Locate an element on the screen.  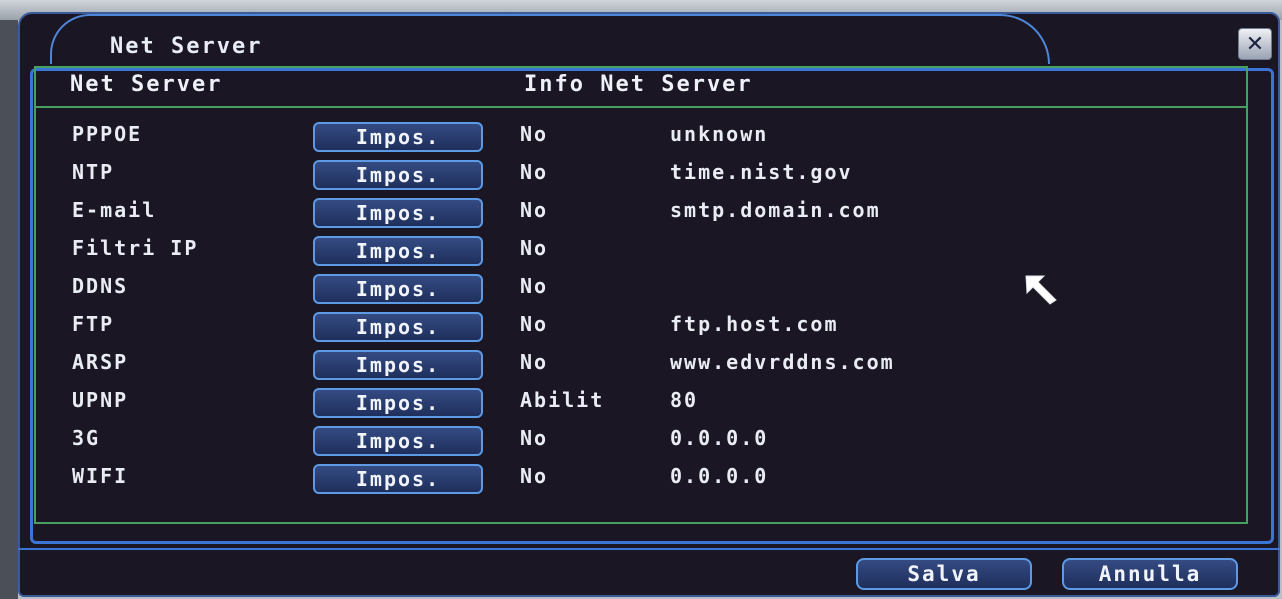
cancel-button: Annulla is located at coordinates (1150, 574).